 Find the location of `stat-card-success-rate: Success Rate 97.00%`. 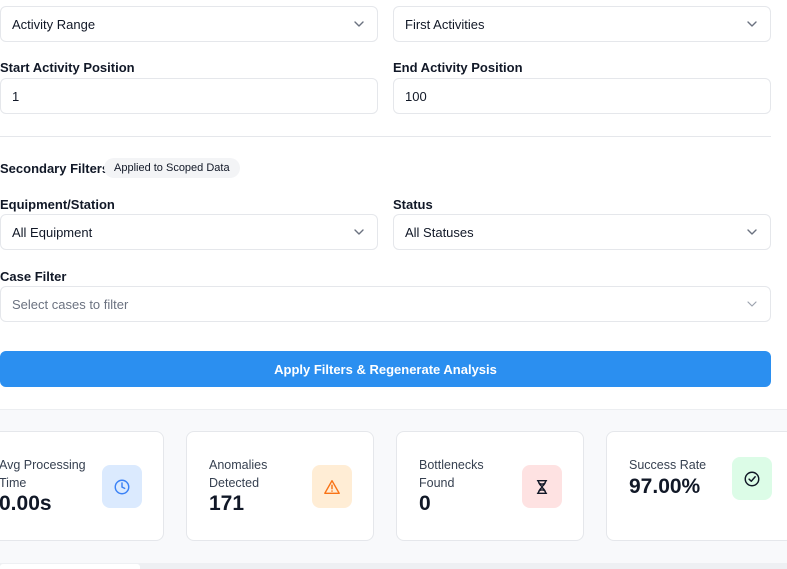

stat-card-success-rate: Success Rate 97.00% is located at coordinates (696, 486).